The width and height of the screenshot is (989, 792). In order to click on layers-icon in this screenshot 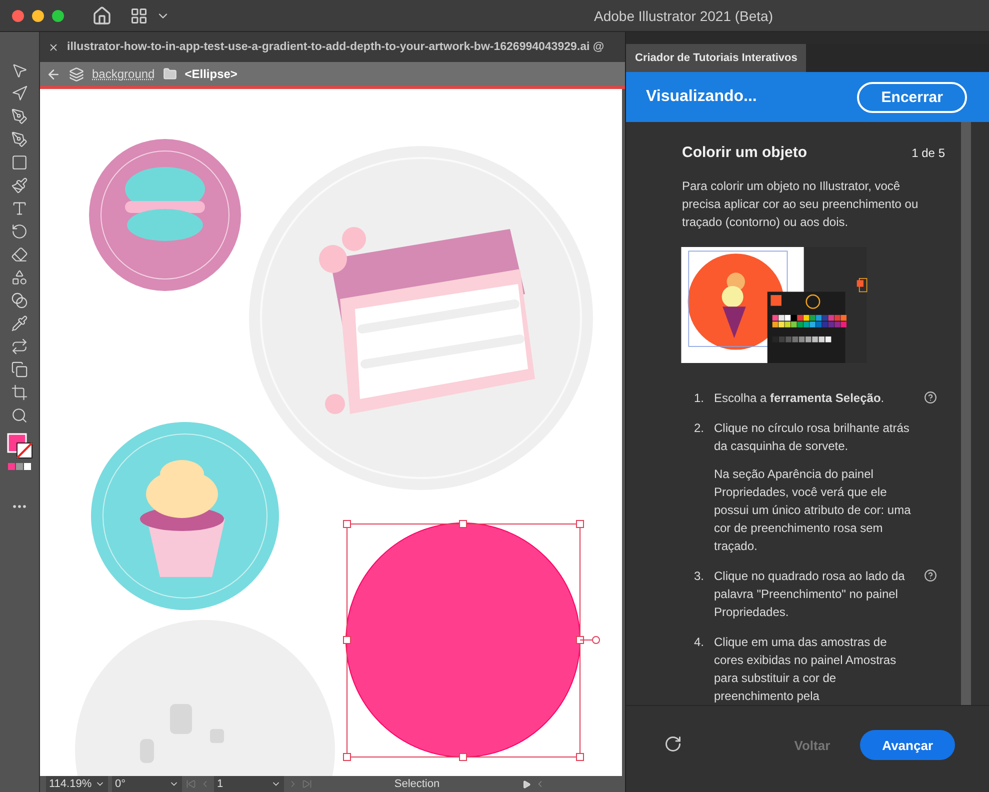, I will do `click(76, 74)`.